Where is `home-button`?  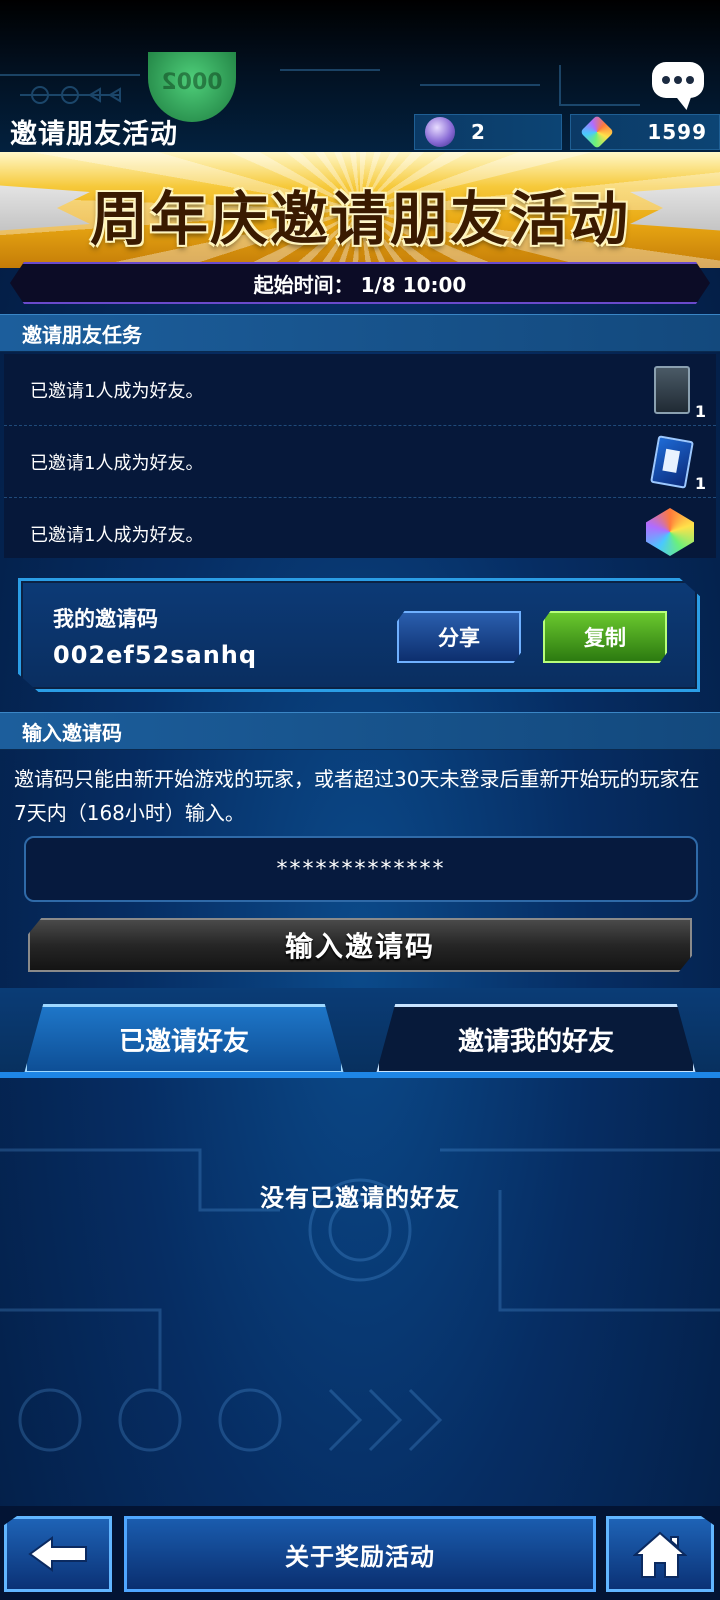 home-button is located at coordinates (660, 1554).